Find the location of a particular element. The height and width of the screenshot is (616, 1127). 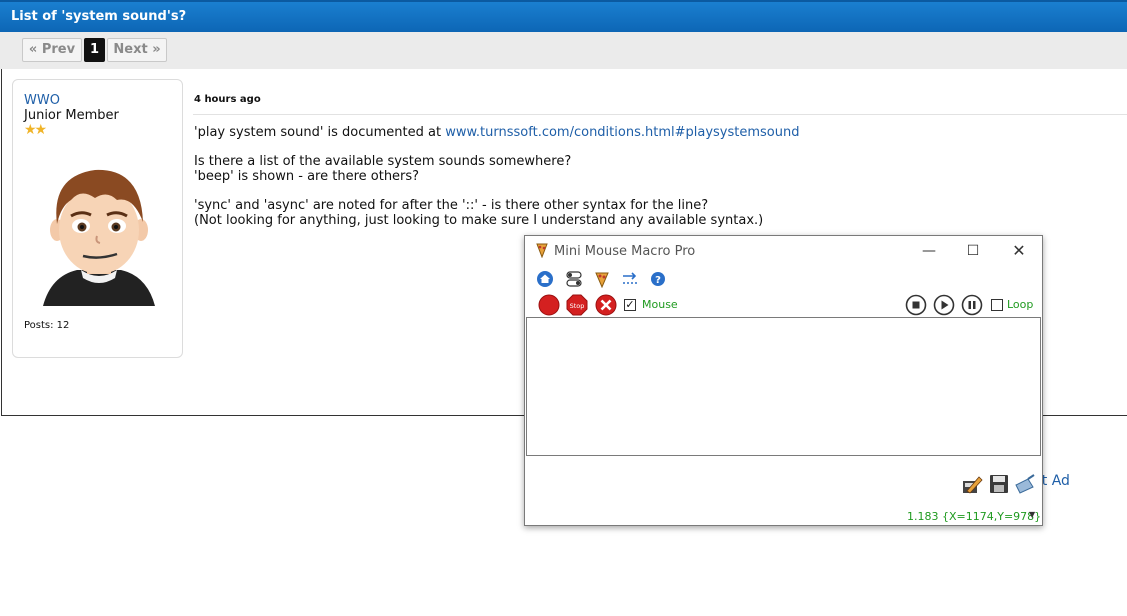

username-link: WWO is located at coordinates (42, 100).